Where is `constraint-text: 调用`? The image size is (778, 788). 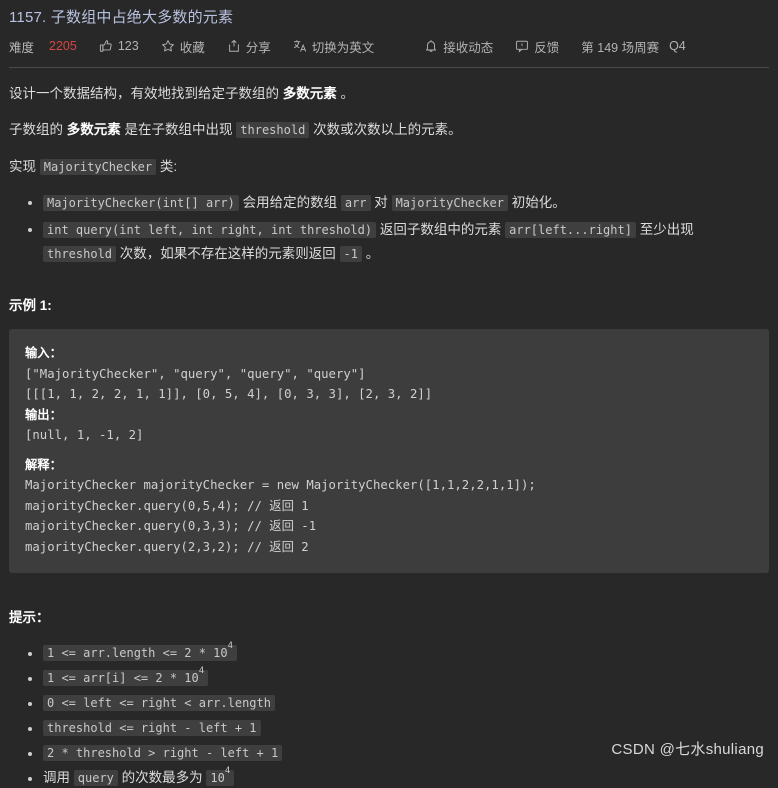
constraint-text: 调用 is located at coordinates (58, 777).